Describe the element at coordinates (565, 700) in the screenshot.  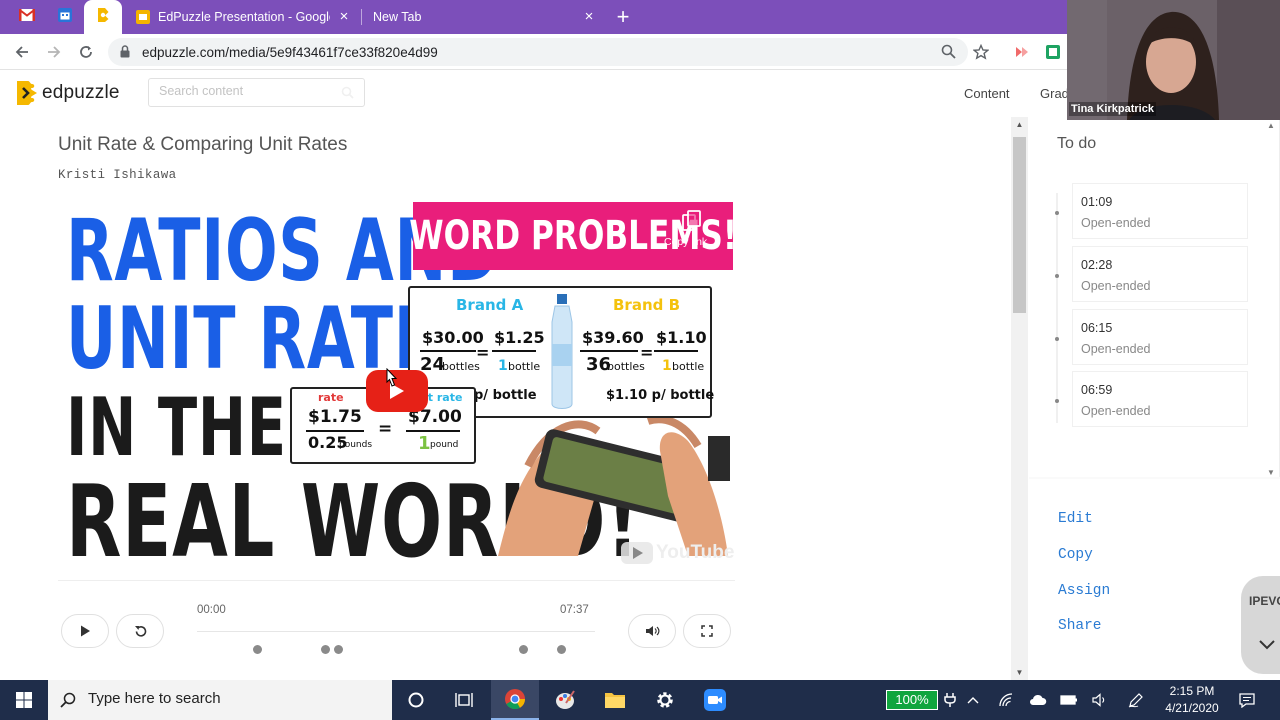
I see `paint-taskbar-button` at that location.